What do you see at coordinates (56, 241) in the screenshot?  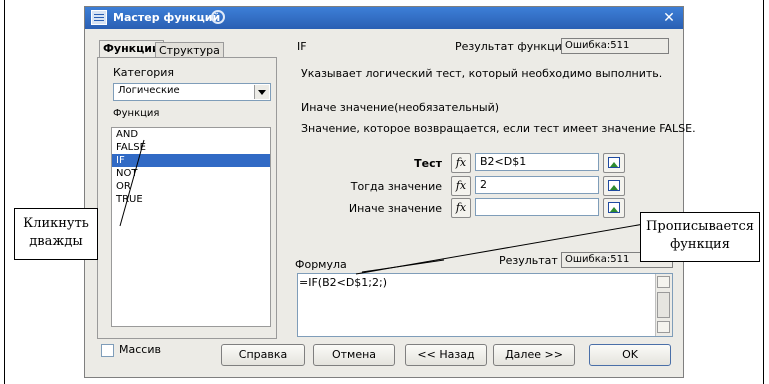 I see `callout-double-click-line2: дважды` at bounding box center [56, 241].